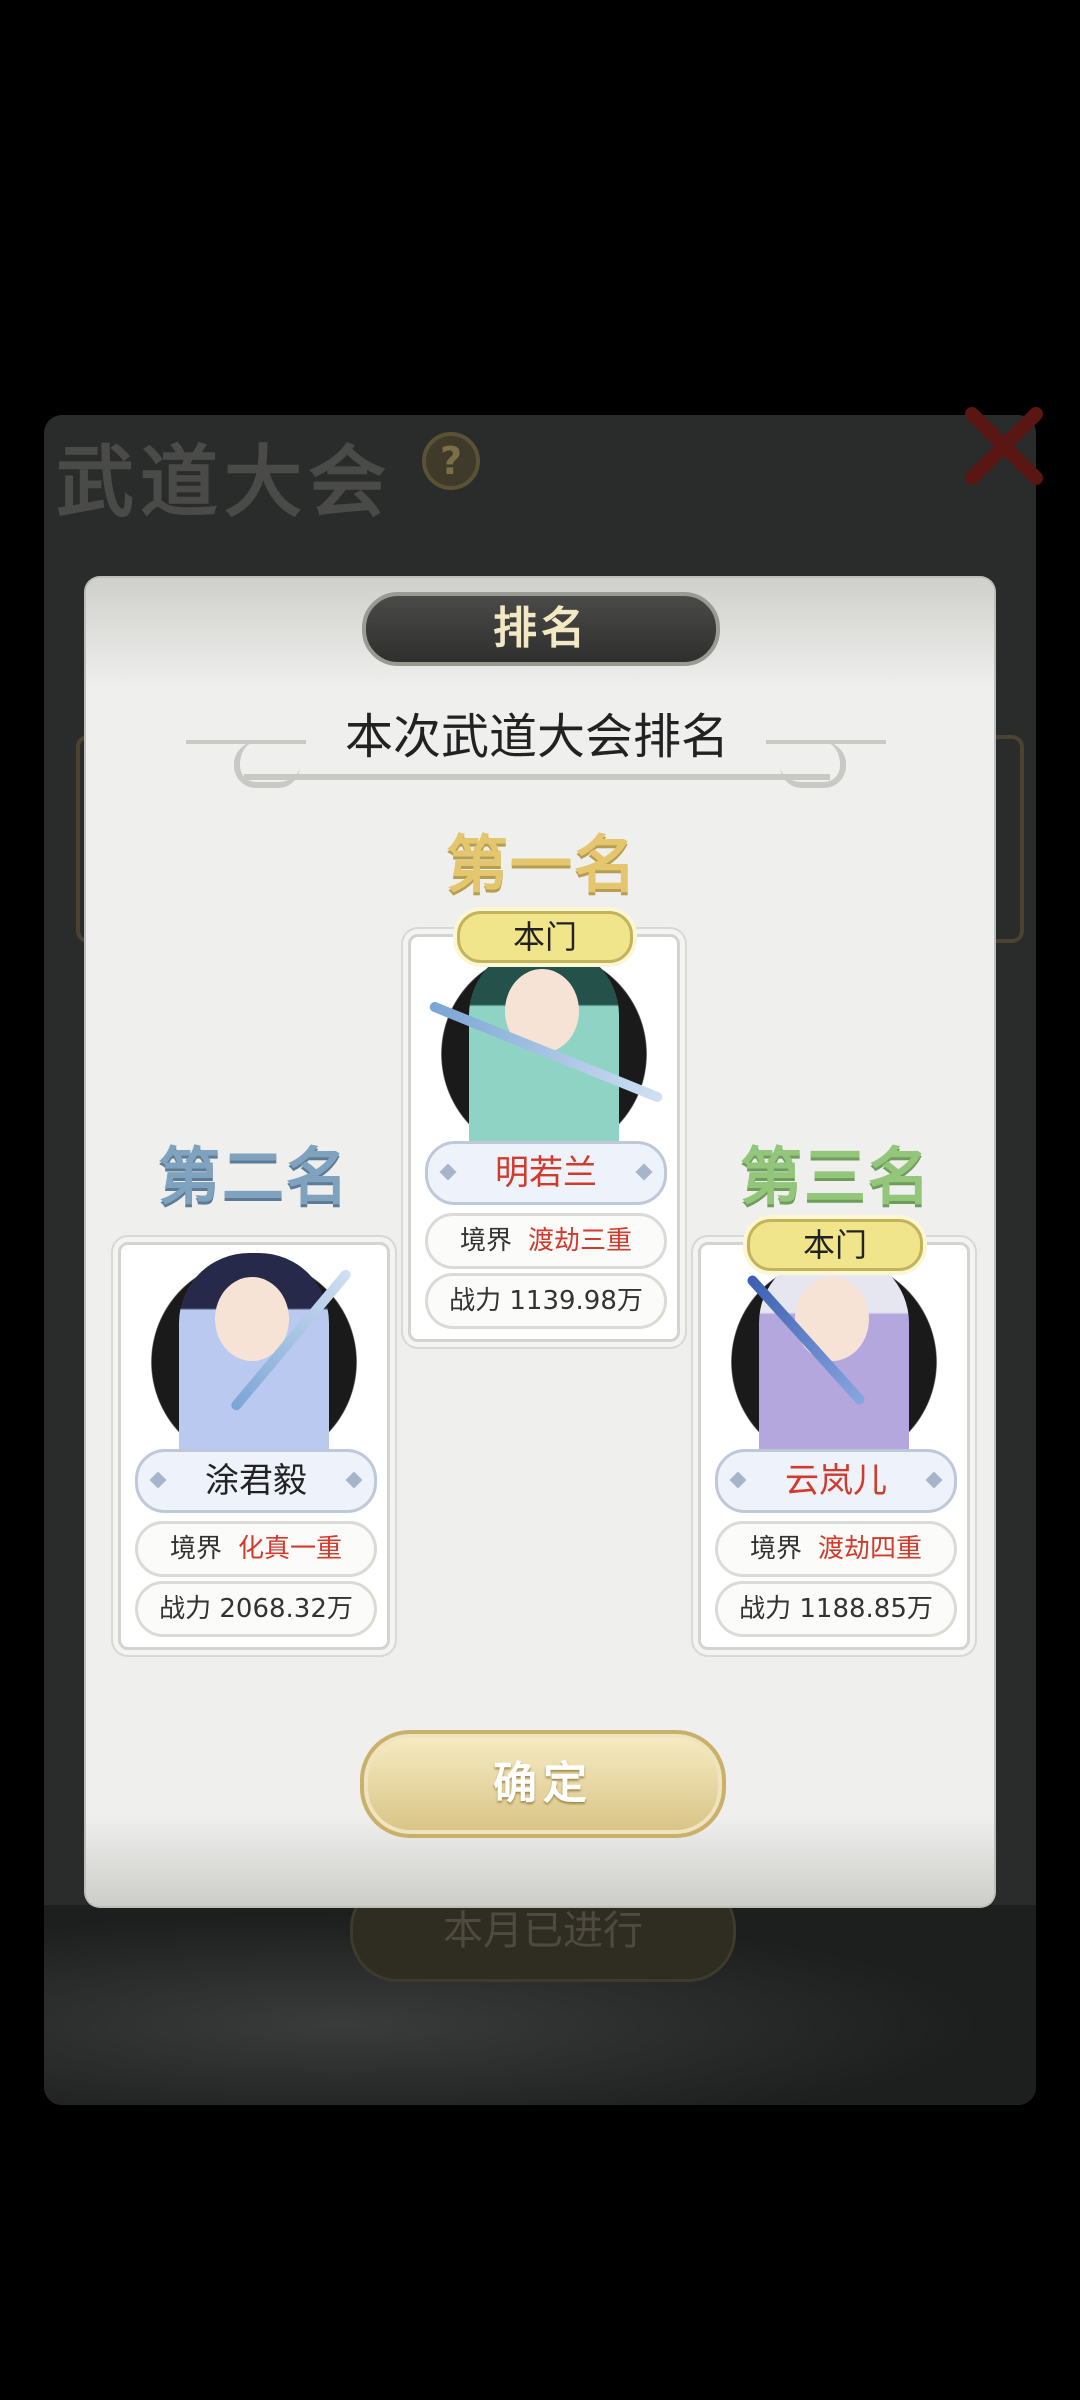 This screenshot has width=1080, height=2400. I want to click on confirm-button: 确定, so click(543, 1784).